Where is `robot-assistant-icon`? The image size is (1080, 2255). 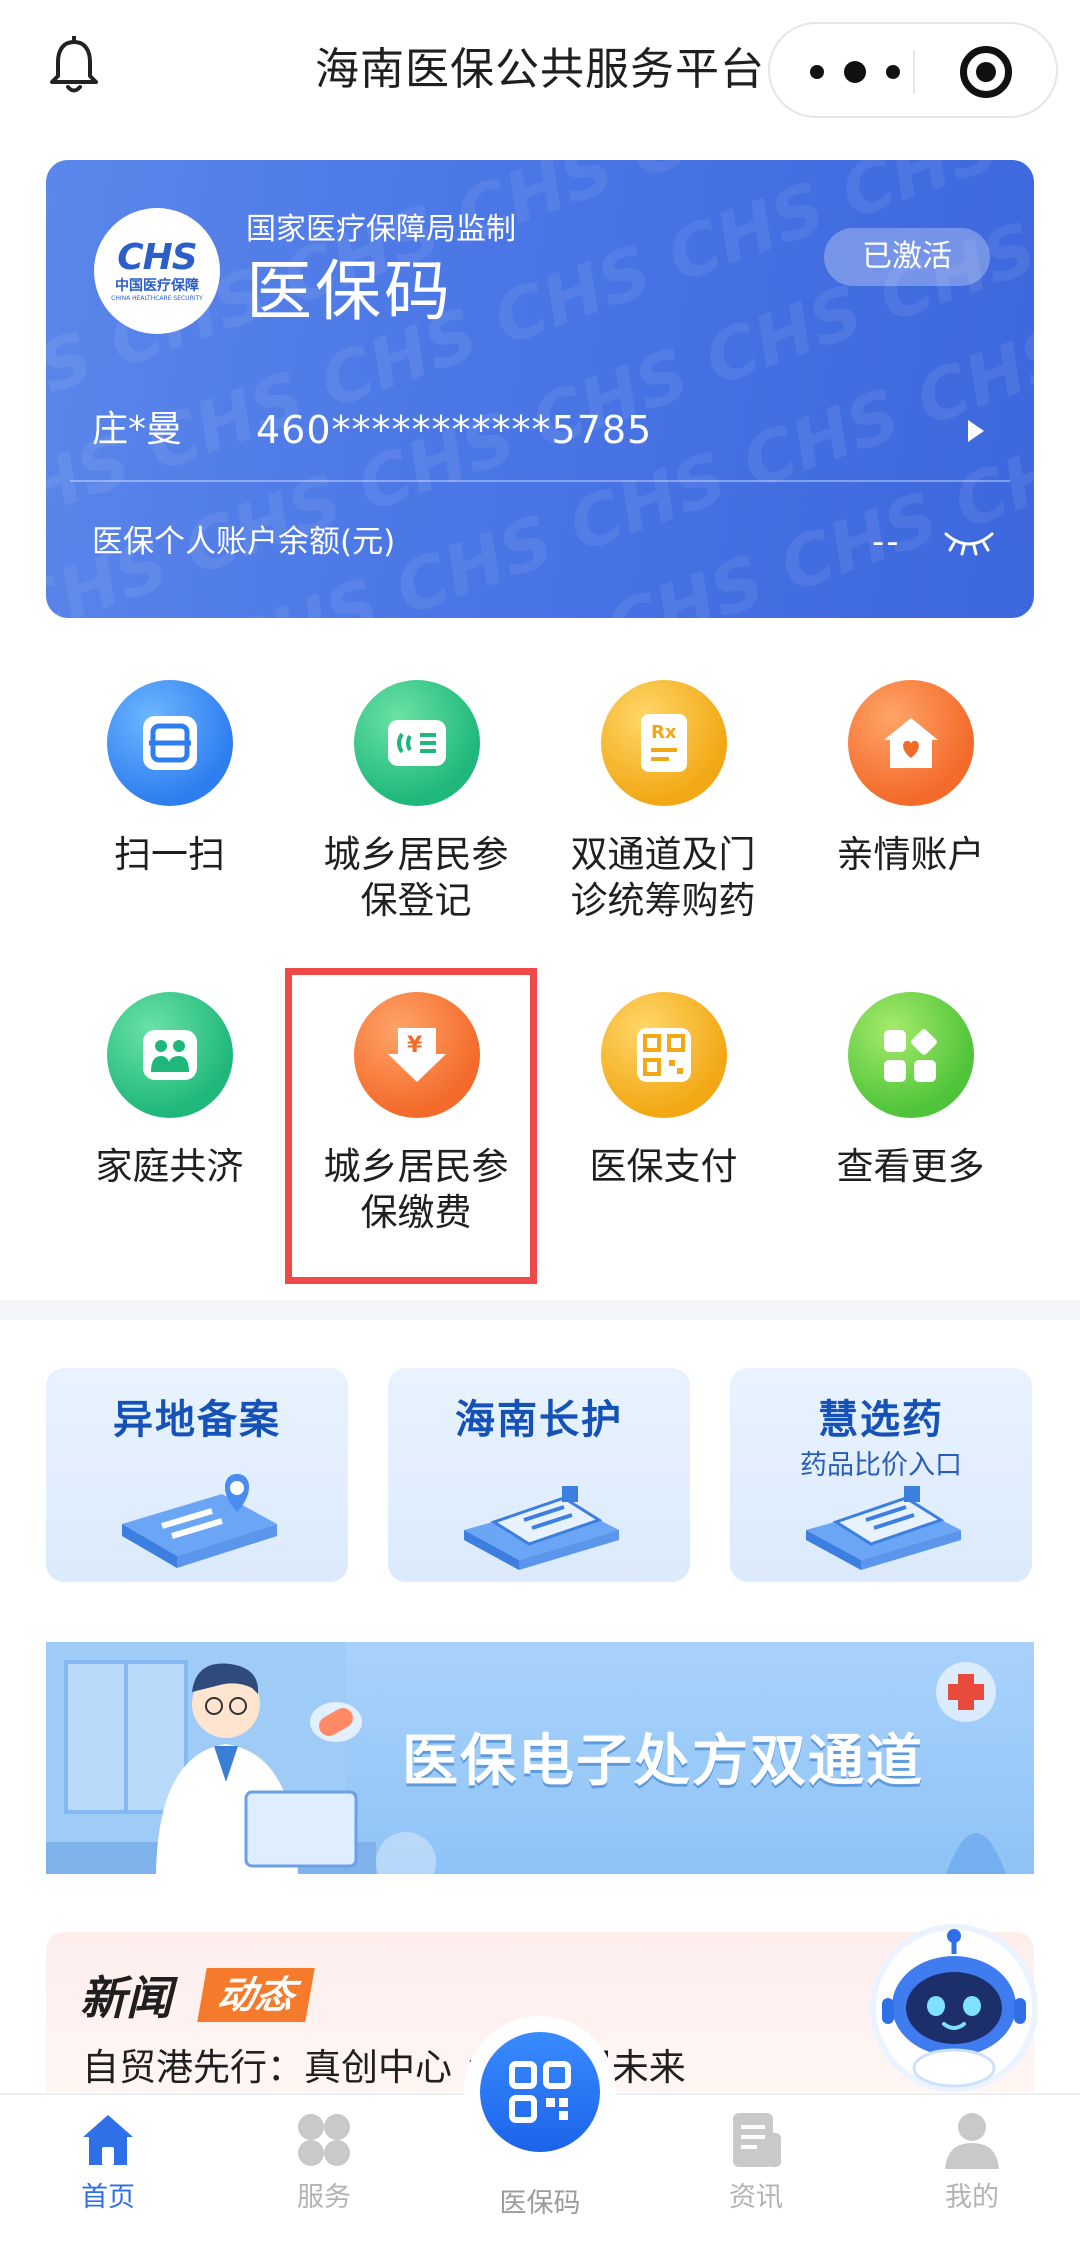
robot-assistant-icon is located at coordinates (954, 2008).